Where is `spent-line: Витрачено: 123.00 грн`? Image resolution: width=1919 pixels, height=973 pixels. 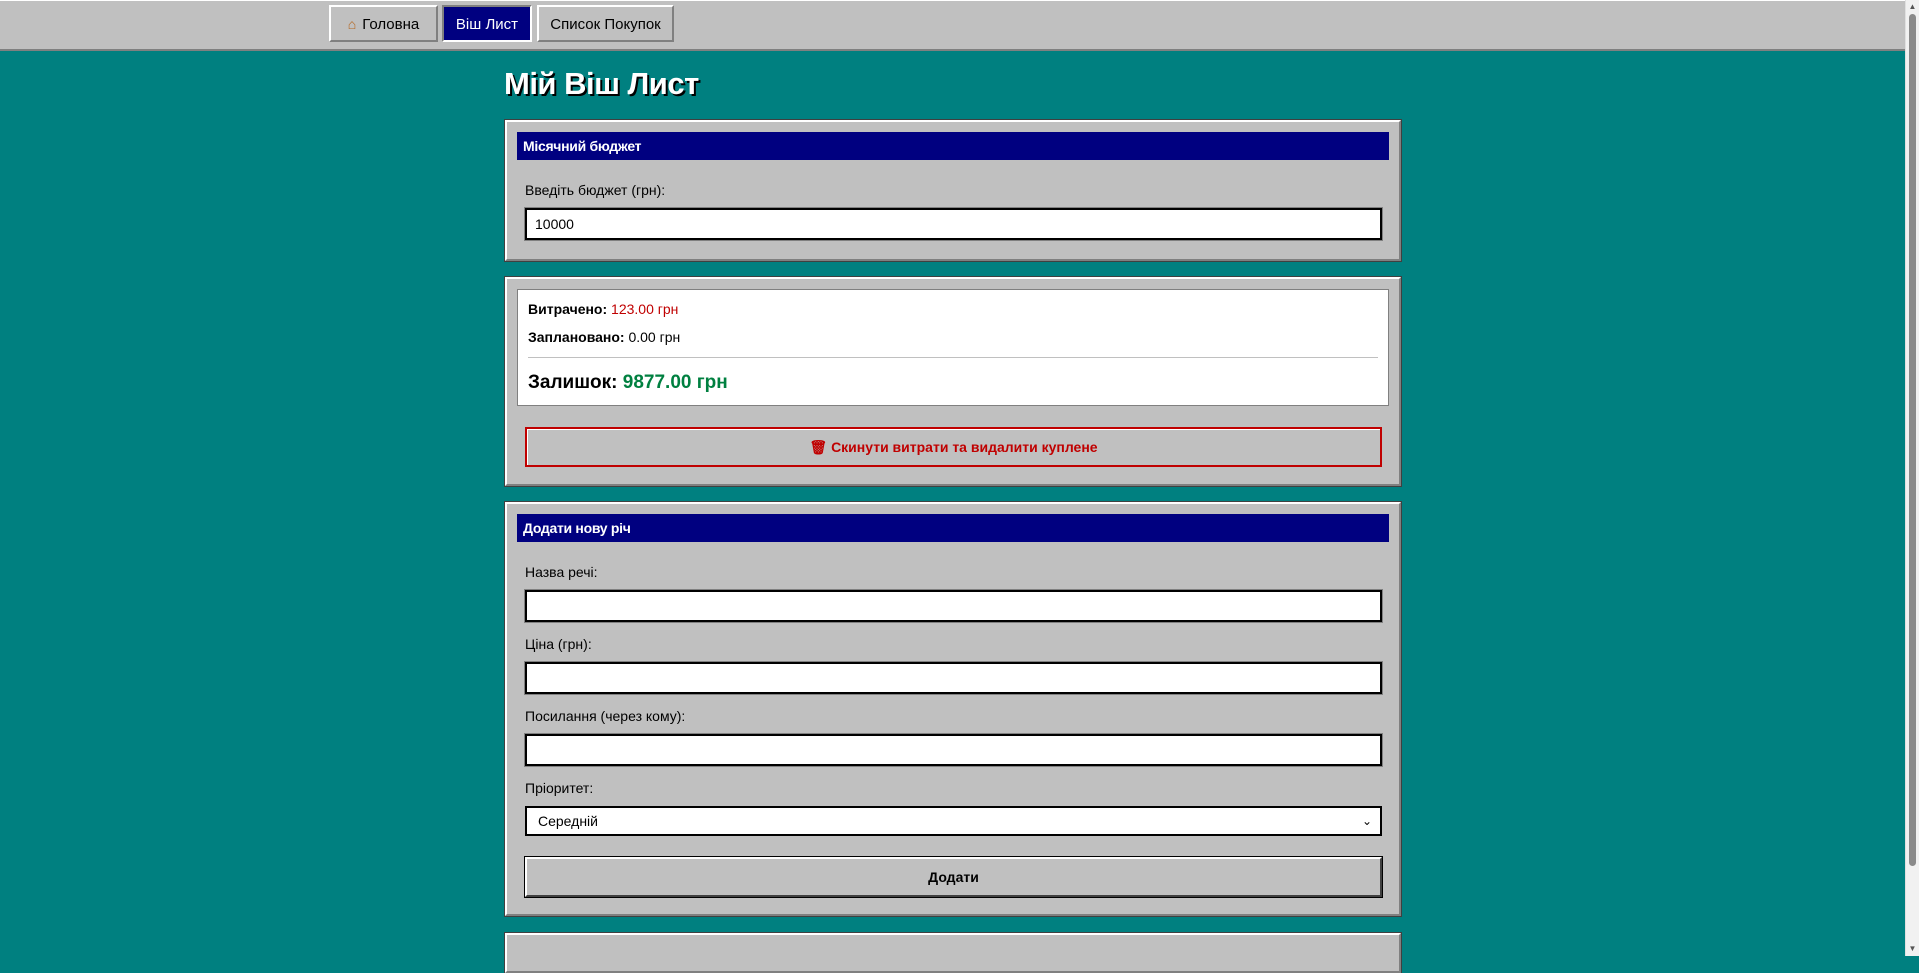
spent-line: Витрачено: 123.00 грн is located at coordinates (603, 309).